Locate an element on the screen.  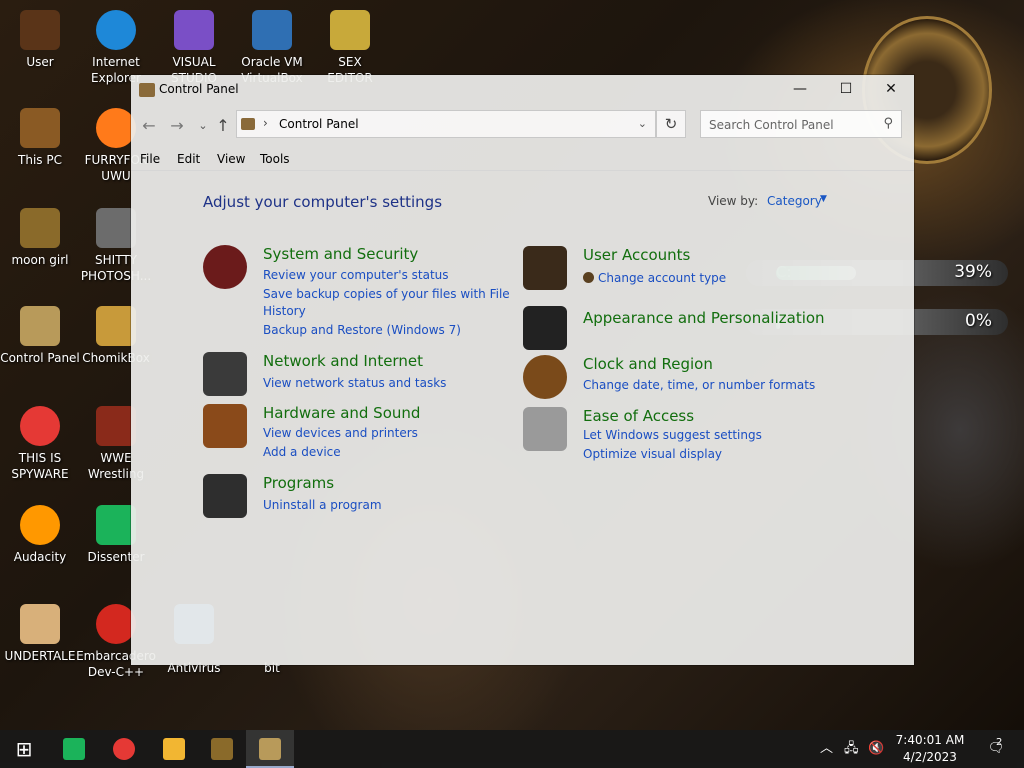
taskbar-file-explorer is located at coordinates (174, 749).